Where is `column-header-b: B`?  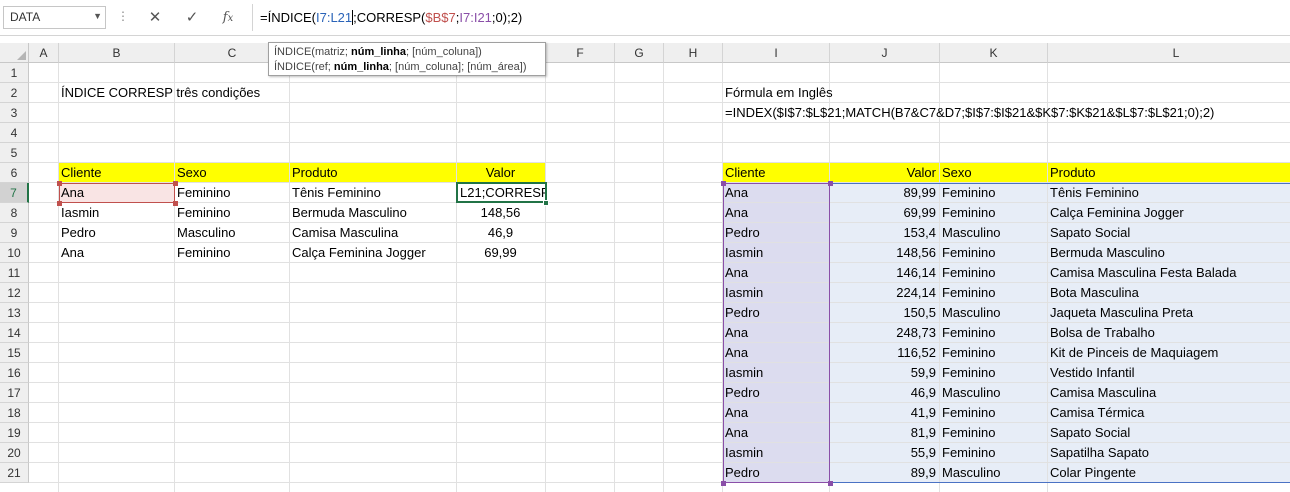
column-header-b: B is located at coordinates (117, 53).